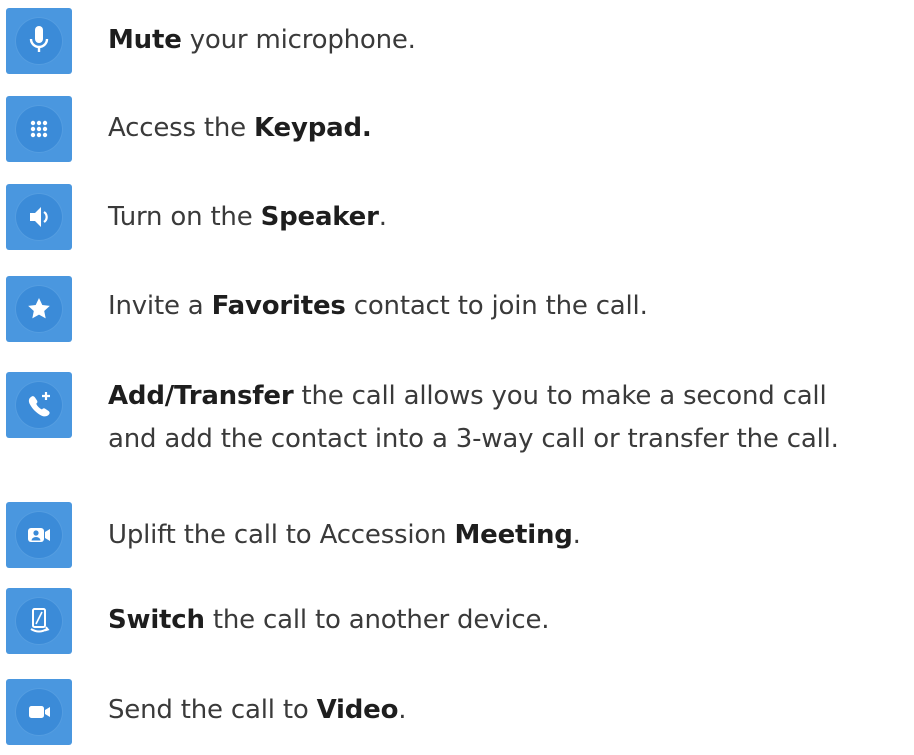 This screenshot has height=755, width=914. What do you see at coordinates (382, 217) in the screenshot?
I see `speaker-description-after: .` at bounding box center [382, 217].